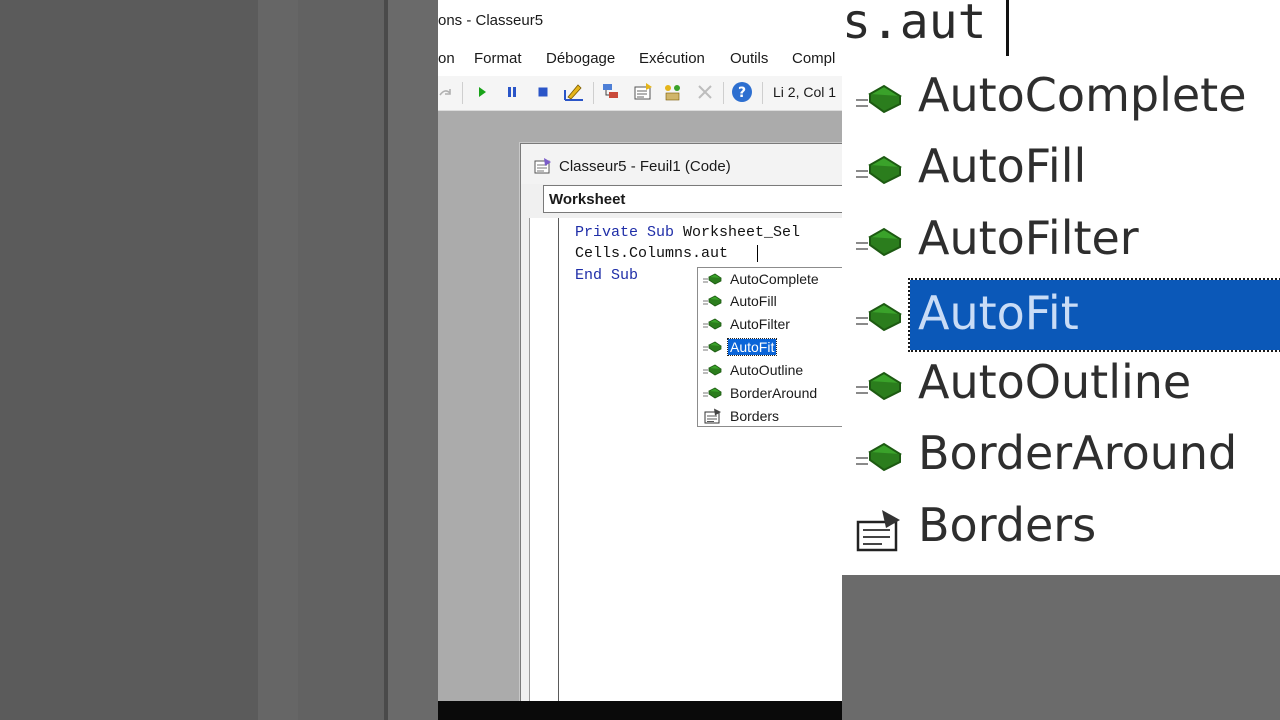 The image size is (1280, 720). Describe the element at coordinates (773, 393) in the screenshot. I see `autocomplete-item: BorderAround` at that location.